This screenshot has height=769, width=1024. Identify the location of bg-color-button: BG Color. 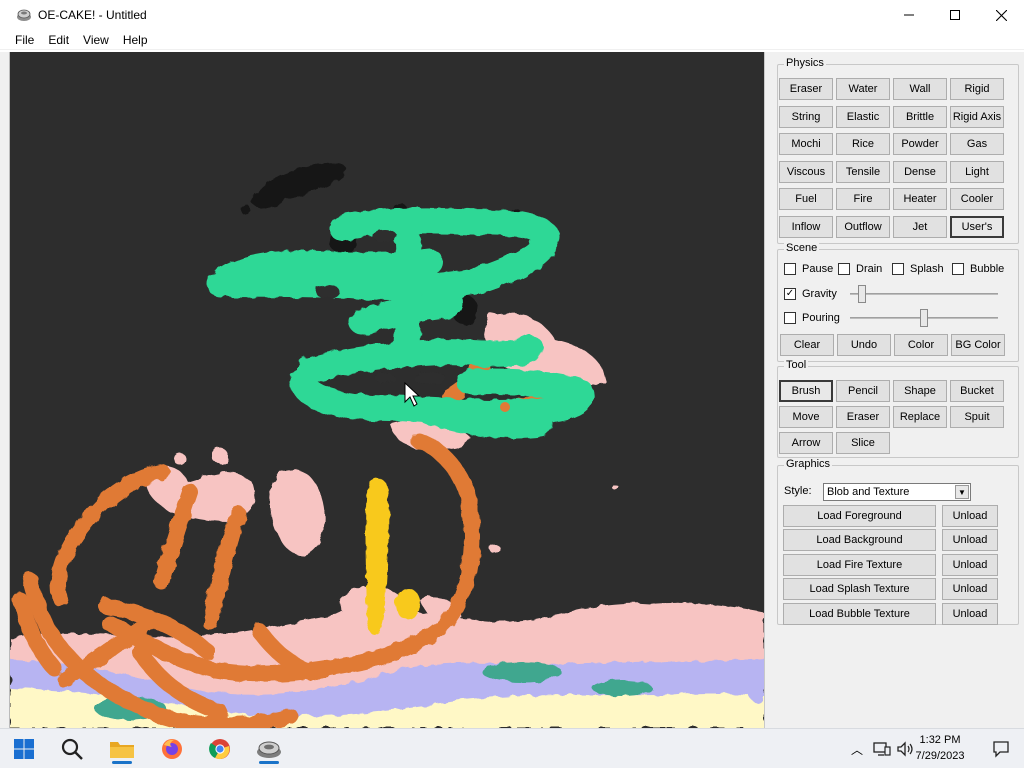
(978, 345).